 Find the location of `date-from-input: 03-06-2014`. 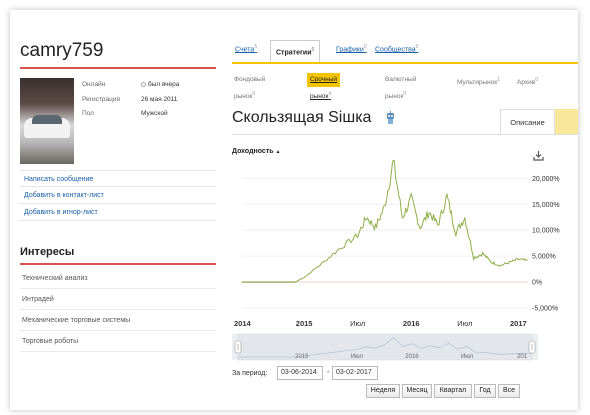

date-from-input: 03-06-2014 is located at coordinates (300, 373).